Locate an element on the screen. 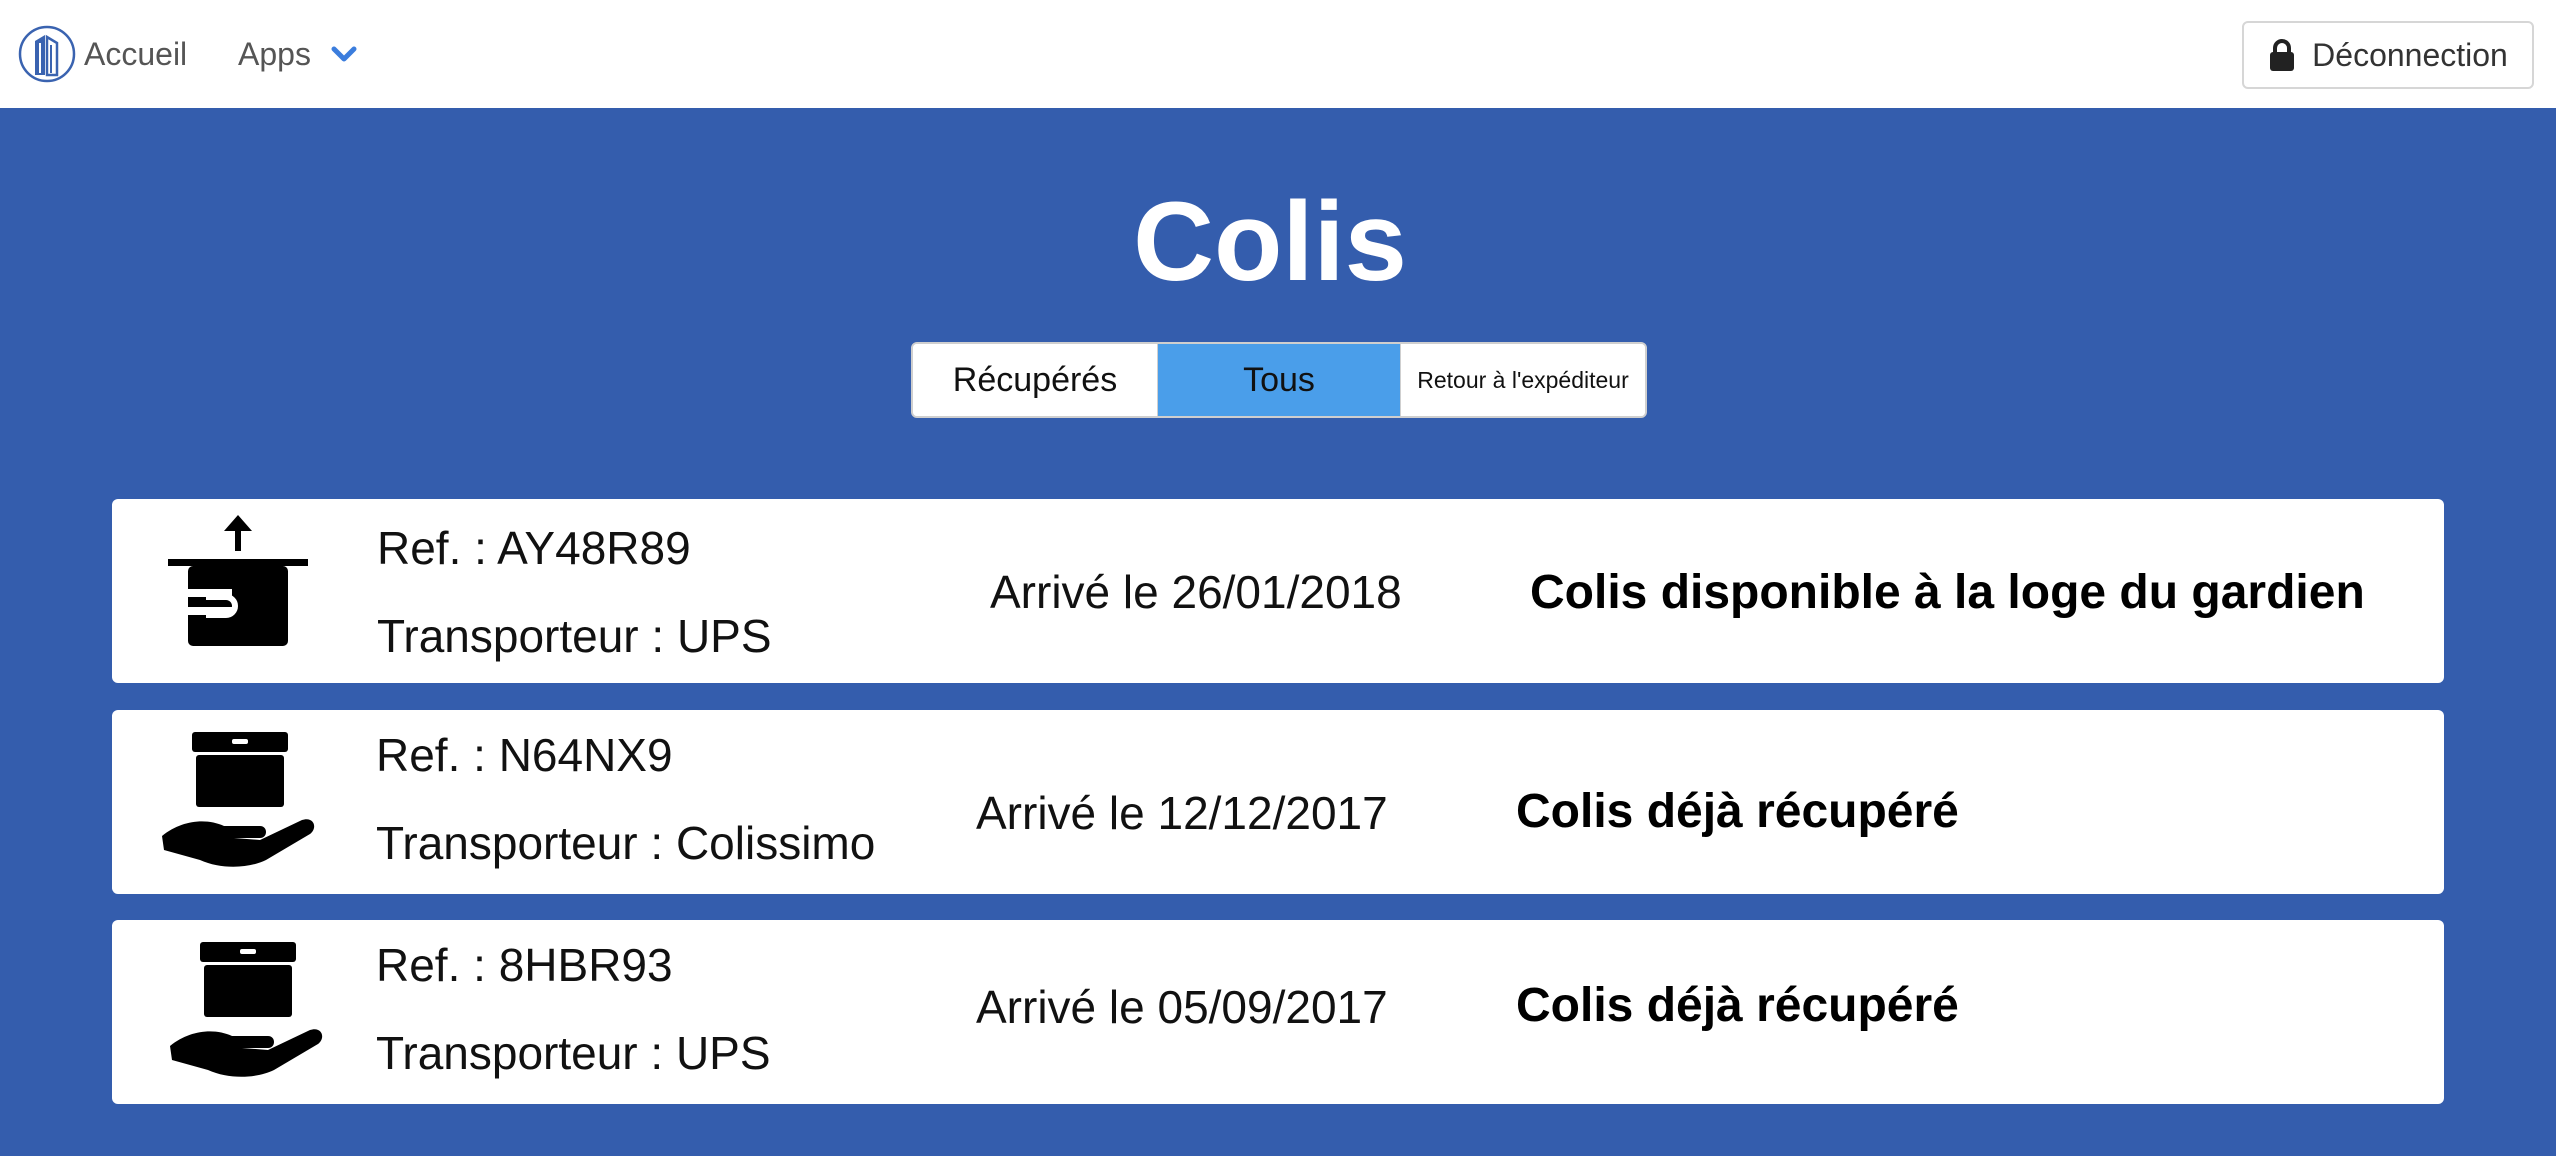 The image size is (2560, 1156). apps-label: Apps is located at coordinates (274, 53).